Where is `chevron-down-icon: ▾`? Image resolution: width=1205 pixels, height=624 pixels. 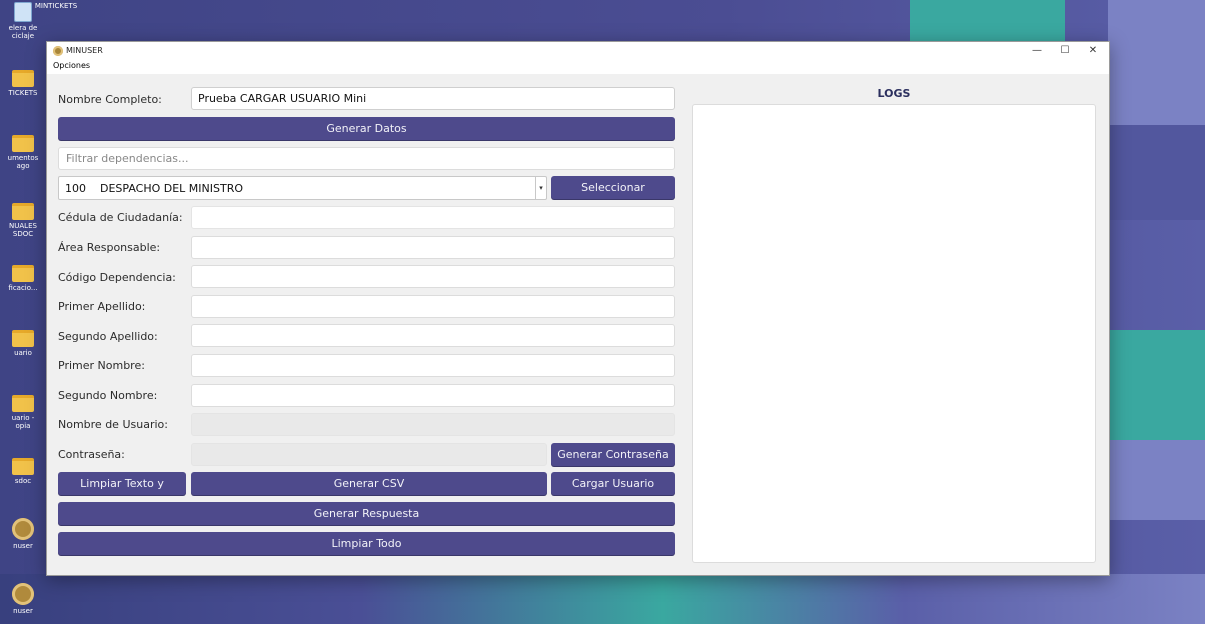
chevron-down-icon: ▾ is located at coordinates (540, 188).